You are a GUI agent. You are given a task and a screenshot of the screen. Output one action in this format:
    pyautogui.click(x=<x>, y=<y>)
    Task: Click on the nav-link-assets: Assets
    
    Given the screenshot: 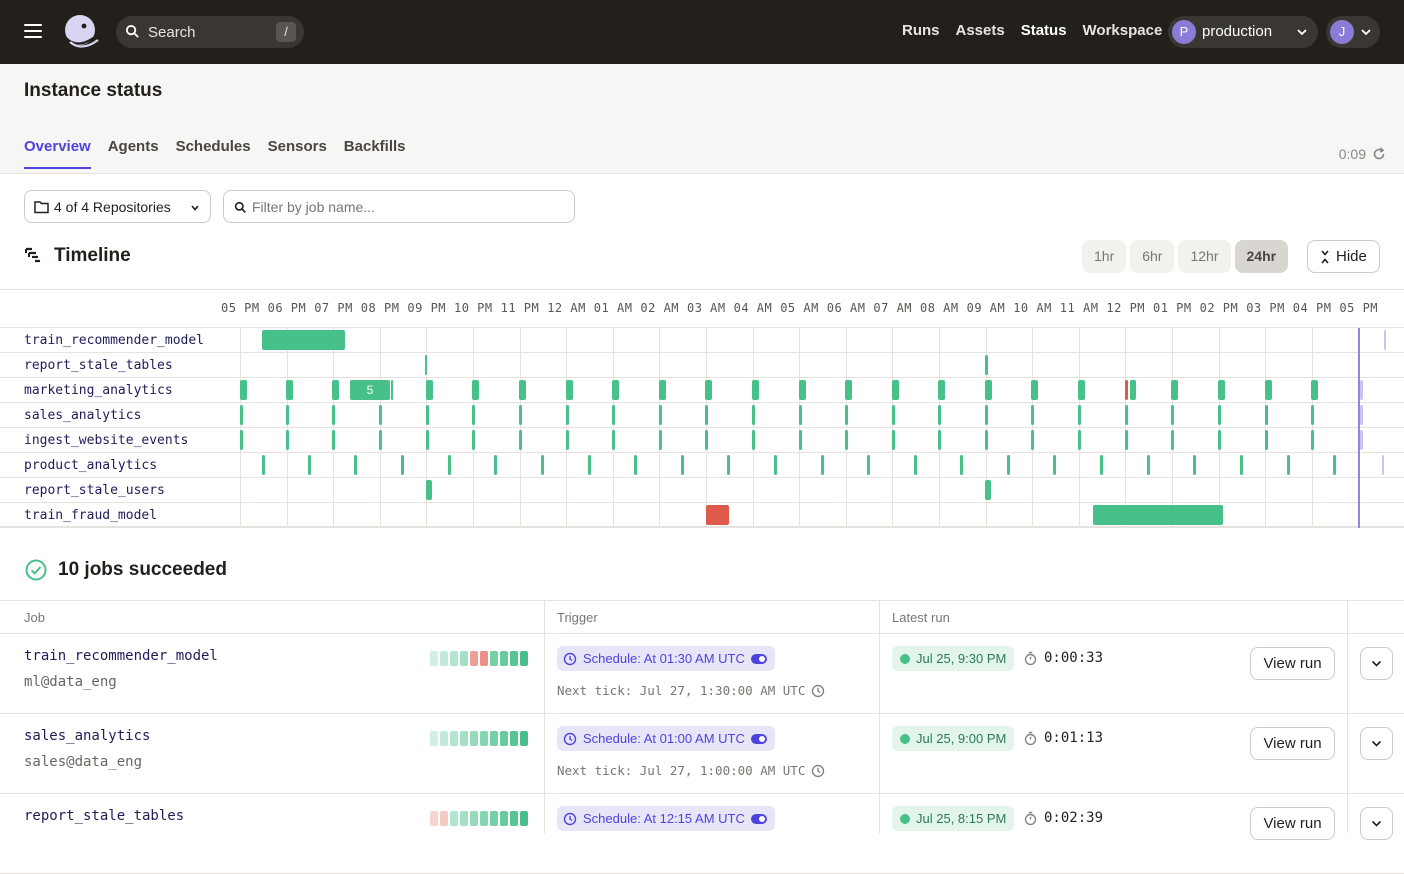 What is the action you would take?
    pyautogui.click(x=980, y=30)
    